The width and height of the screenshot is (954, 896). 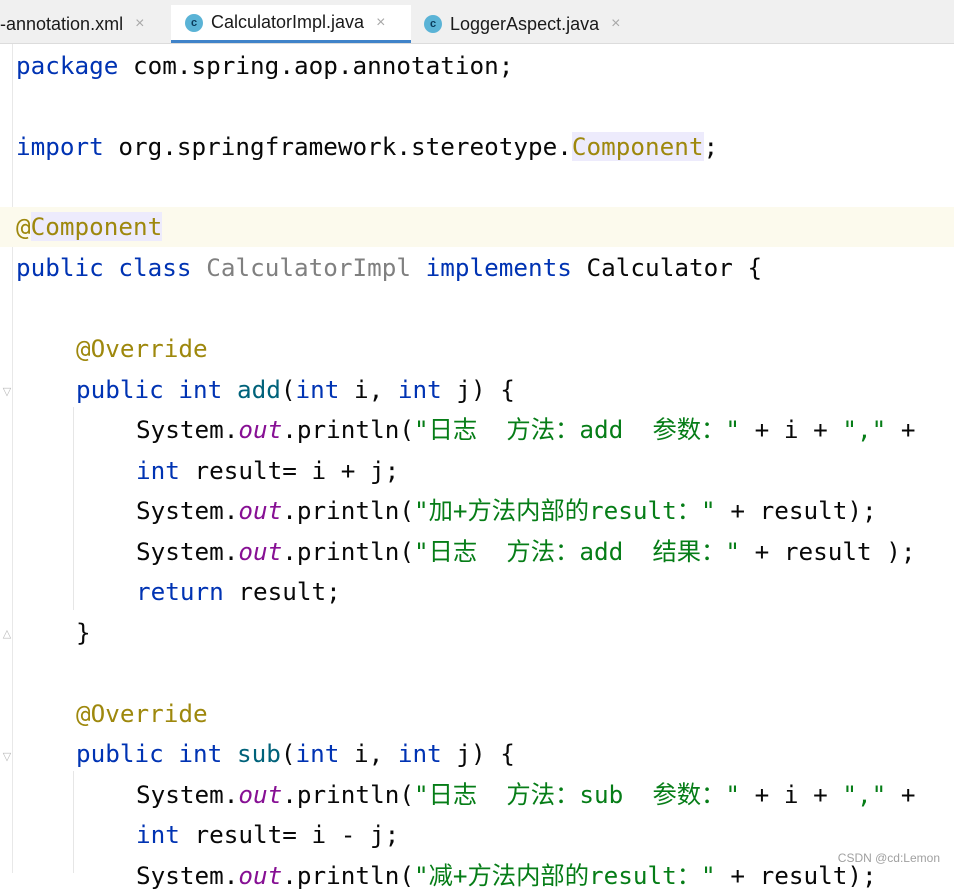 I want to click on code-text: com.spring.aop.annotation;, so click(x=316, y=65).